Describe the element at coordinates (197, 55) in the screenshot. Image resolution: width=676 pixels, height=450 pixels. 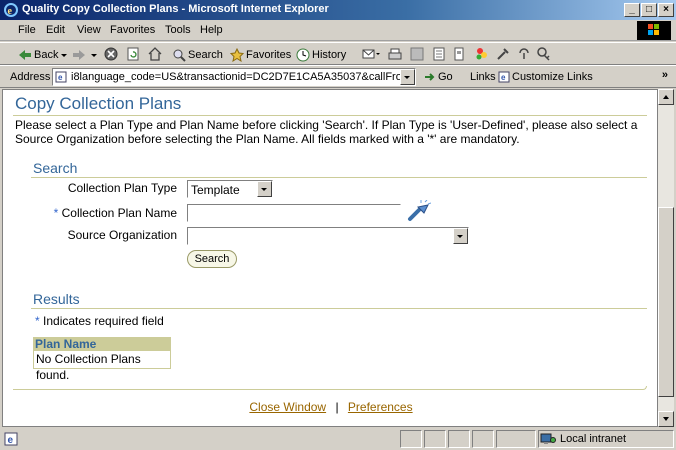
I see `search-toolbar-button: Search` at that location.